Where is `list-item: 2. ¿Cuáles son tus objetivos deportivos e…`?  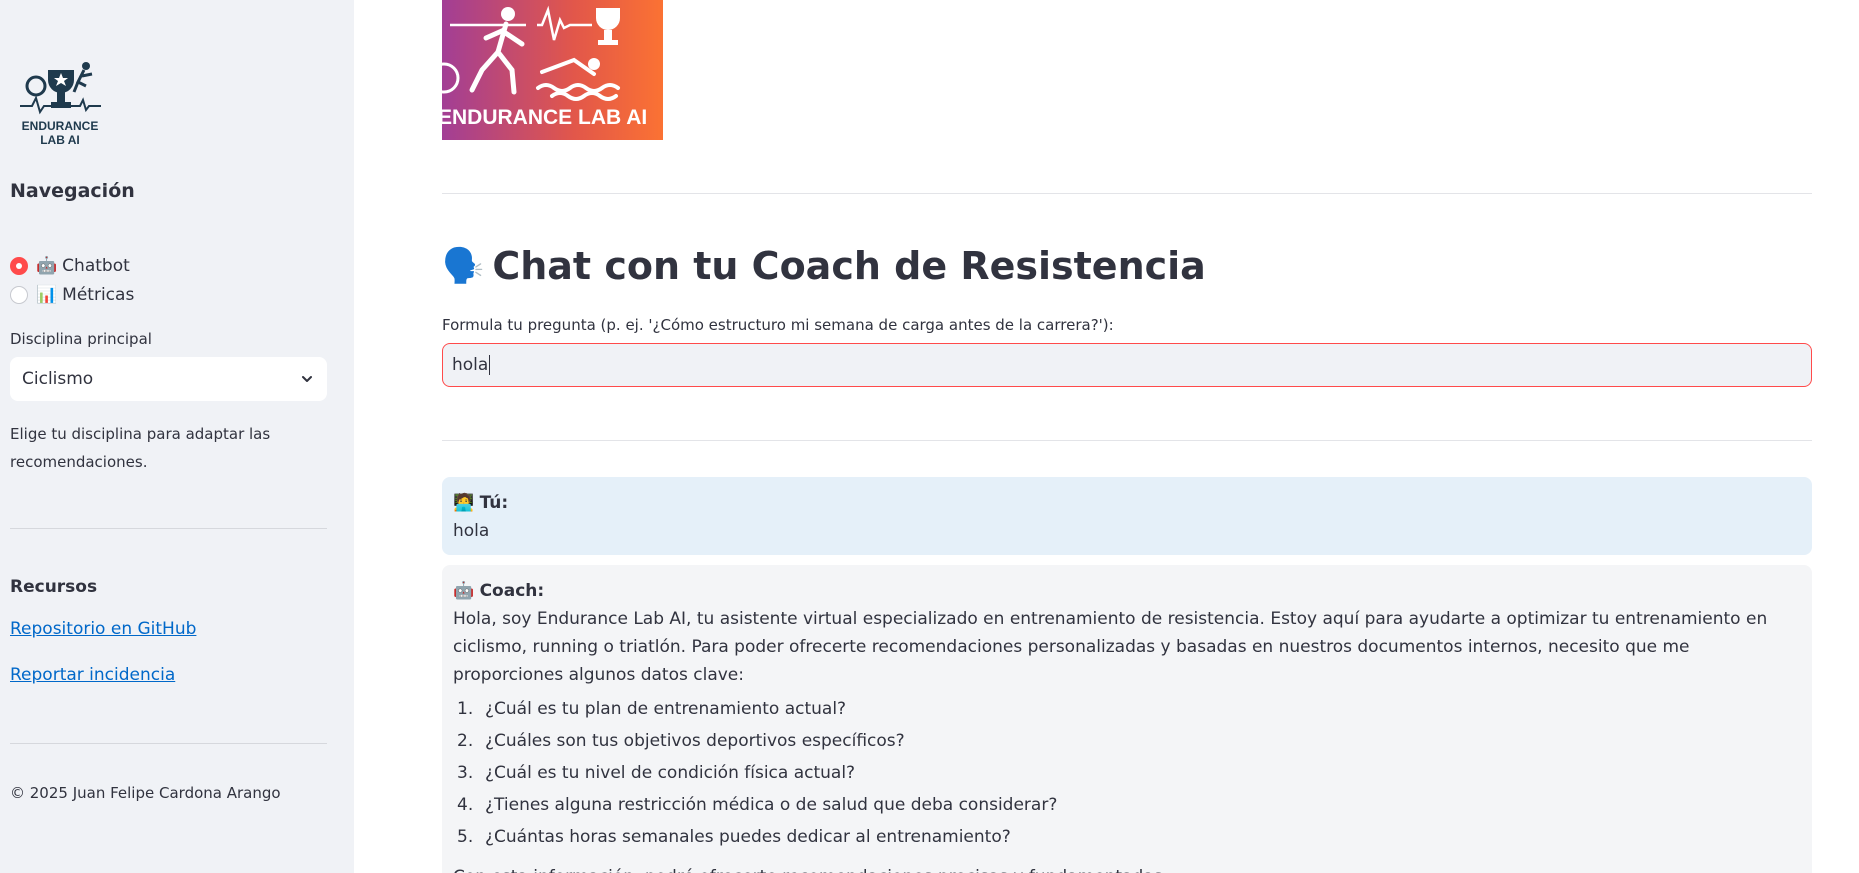 list-item: 2. ¿Cuáles son tus objetivos deportivos e… is located at coordinates (681, 741).